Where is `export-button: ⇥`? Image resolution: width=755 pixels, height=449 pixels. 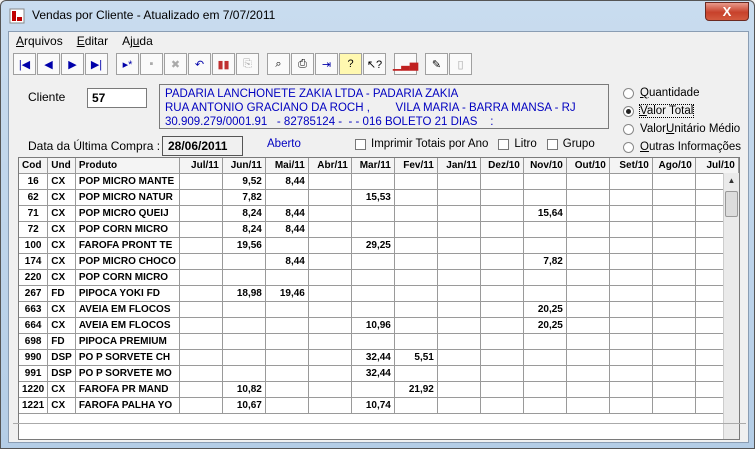 export-button: ⇥ is located at coordinates (326, 64).